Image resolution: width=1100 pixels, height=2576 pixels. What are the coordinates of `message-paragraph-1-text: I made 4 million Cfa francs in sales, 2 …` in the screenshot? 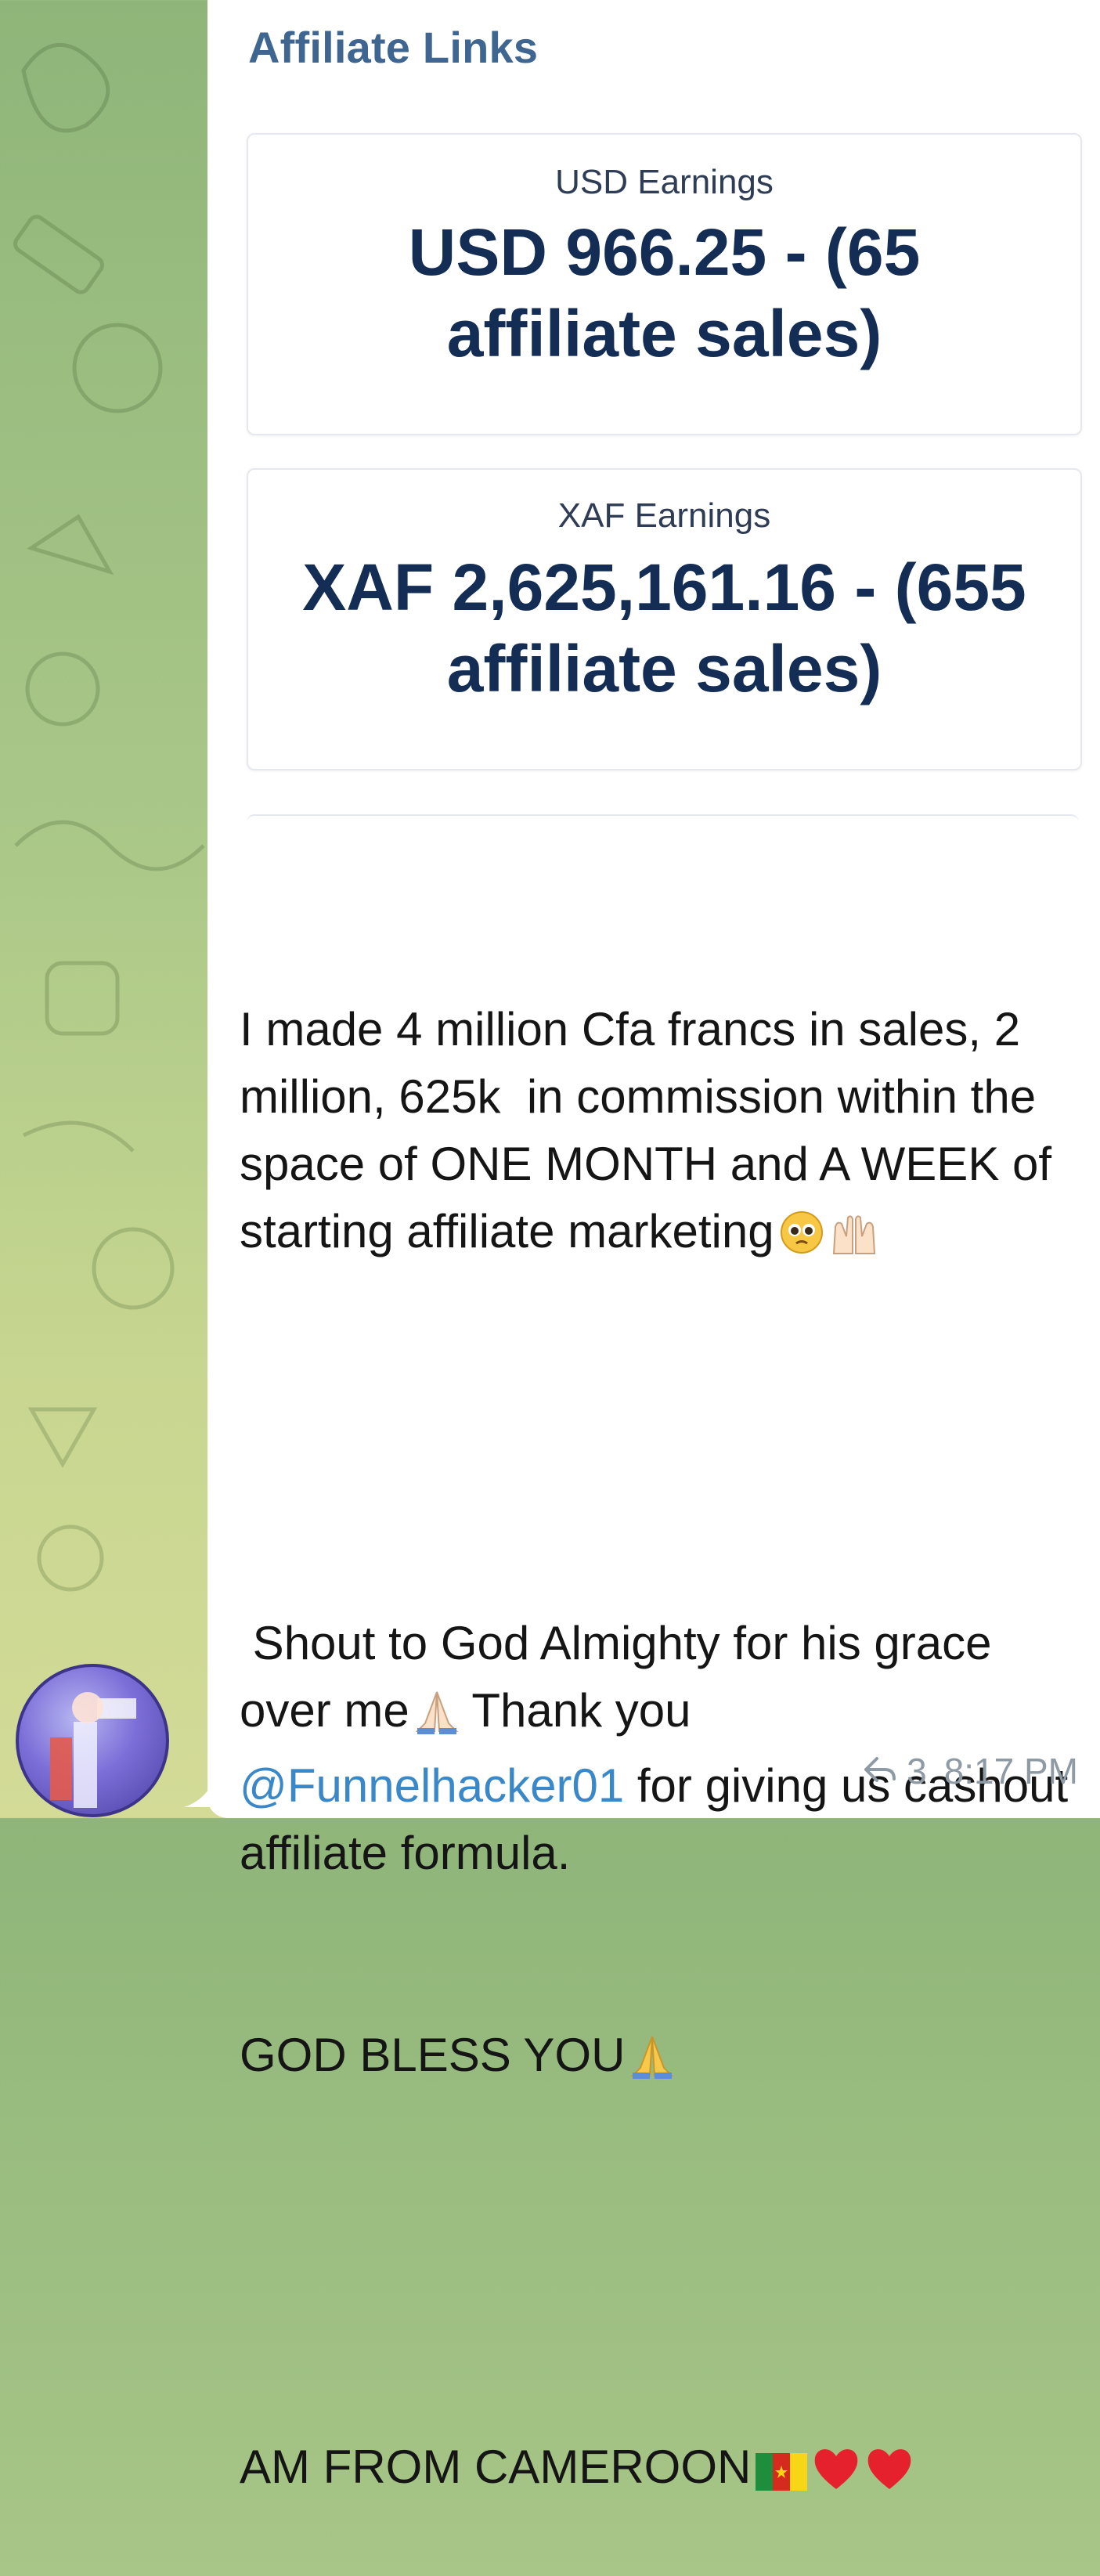 It's located at (653, 1130).